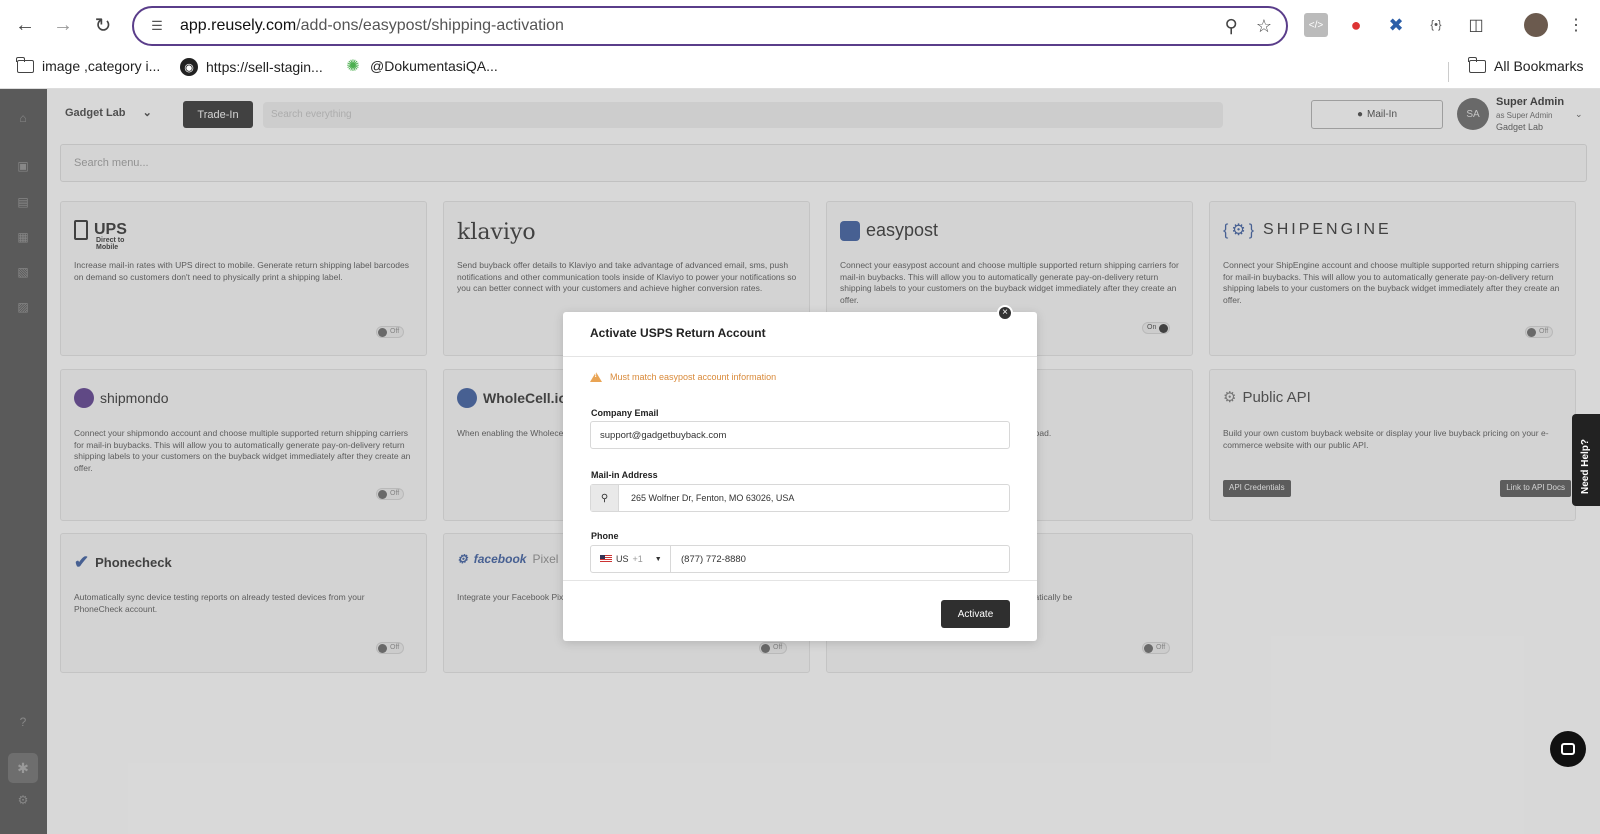 Image resolution: width=1600 pixels, height=834 pixels. I want to click on chart-icon: ▦, so click(23, 237).